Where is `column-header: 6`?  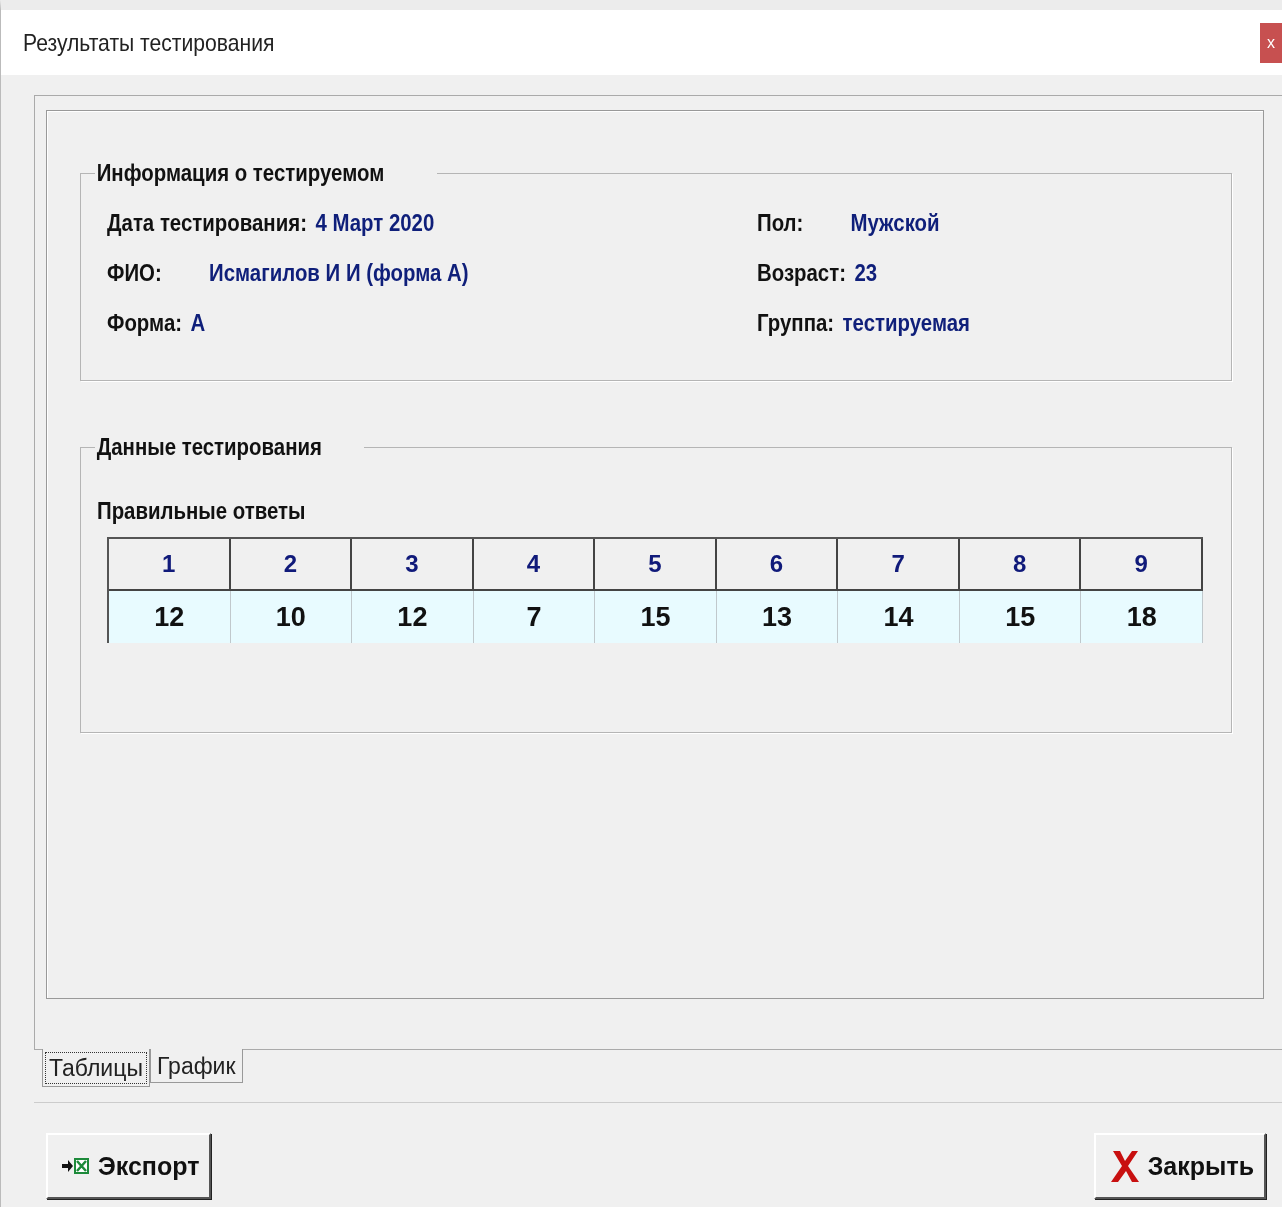
column-header: 6 is located at coordinates (777, 565).